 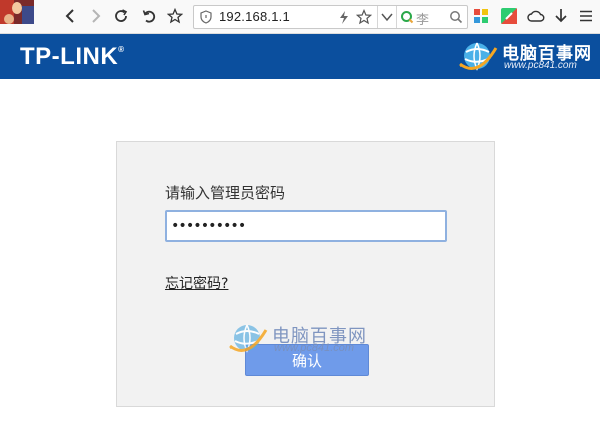 I want to click on watermark-url: www.pc841.com, so click(x=540, y=65).